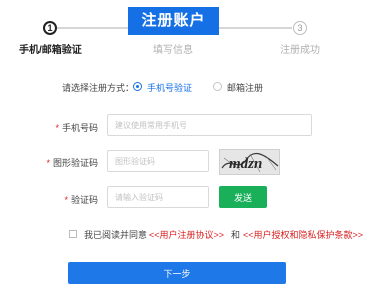 The image size is (378, 296). What do you see at coordinates (186, 234) in the screenshot?
I see `user-agreement-link: <<用户注册协议>>` at bounding box center [186, 234].